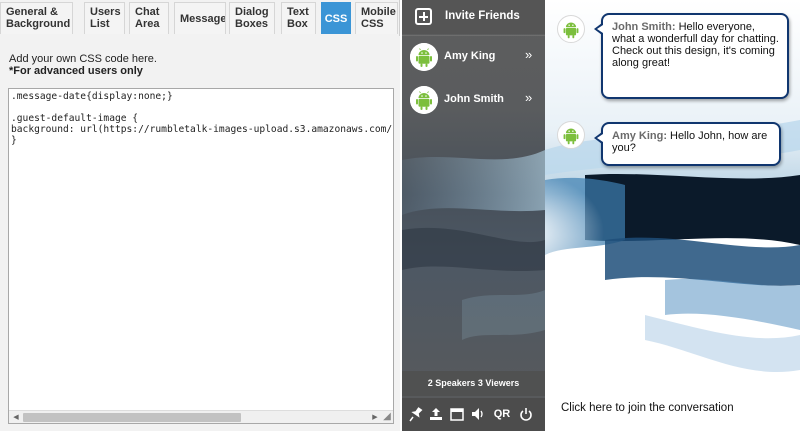  I want to click on speakers-label: Speakers, so click(455, 383).